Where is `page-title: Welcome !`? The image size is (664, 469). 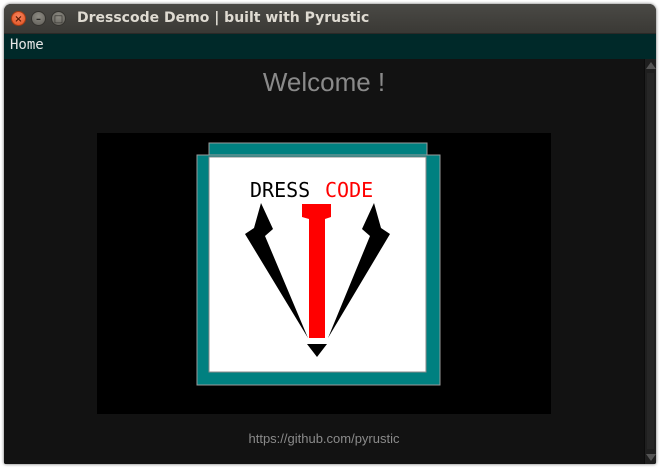 page-title: Welcome ! is located at coordinates (324, 82).